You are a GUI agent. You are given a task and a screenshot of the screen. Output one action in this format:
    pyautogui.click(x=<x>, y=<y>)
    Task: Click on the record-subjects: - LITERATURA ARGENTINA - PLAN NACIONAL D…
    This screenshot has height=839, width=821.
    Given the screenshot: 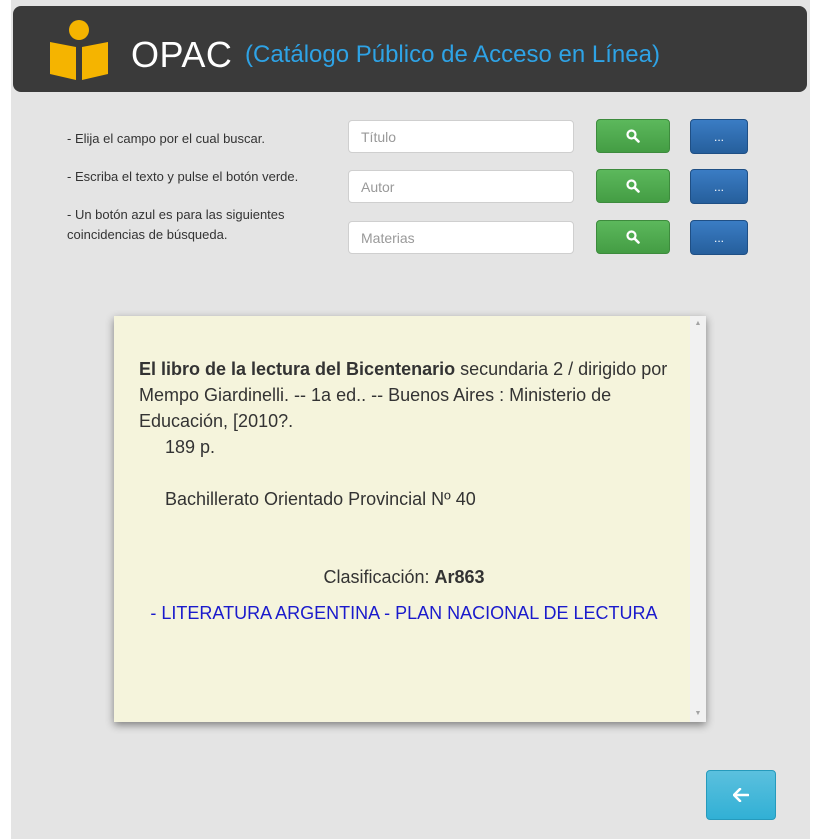 What is the action you would take?
    pyautogui.click(x=404, y=613)
    